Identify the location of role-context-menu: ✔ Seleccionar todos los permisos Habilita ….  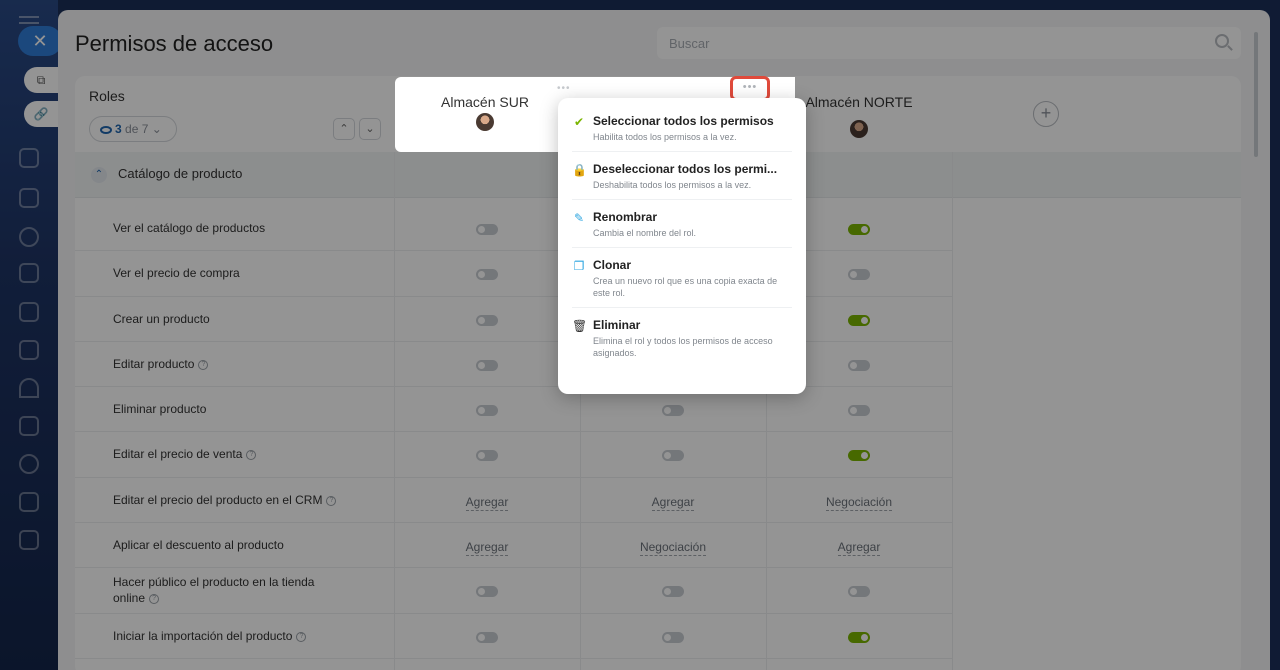
(682, 246).